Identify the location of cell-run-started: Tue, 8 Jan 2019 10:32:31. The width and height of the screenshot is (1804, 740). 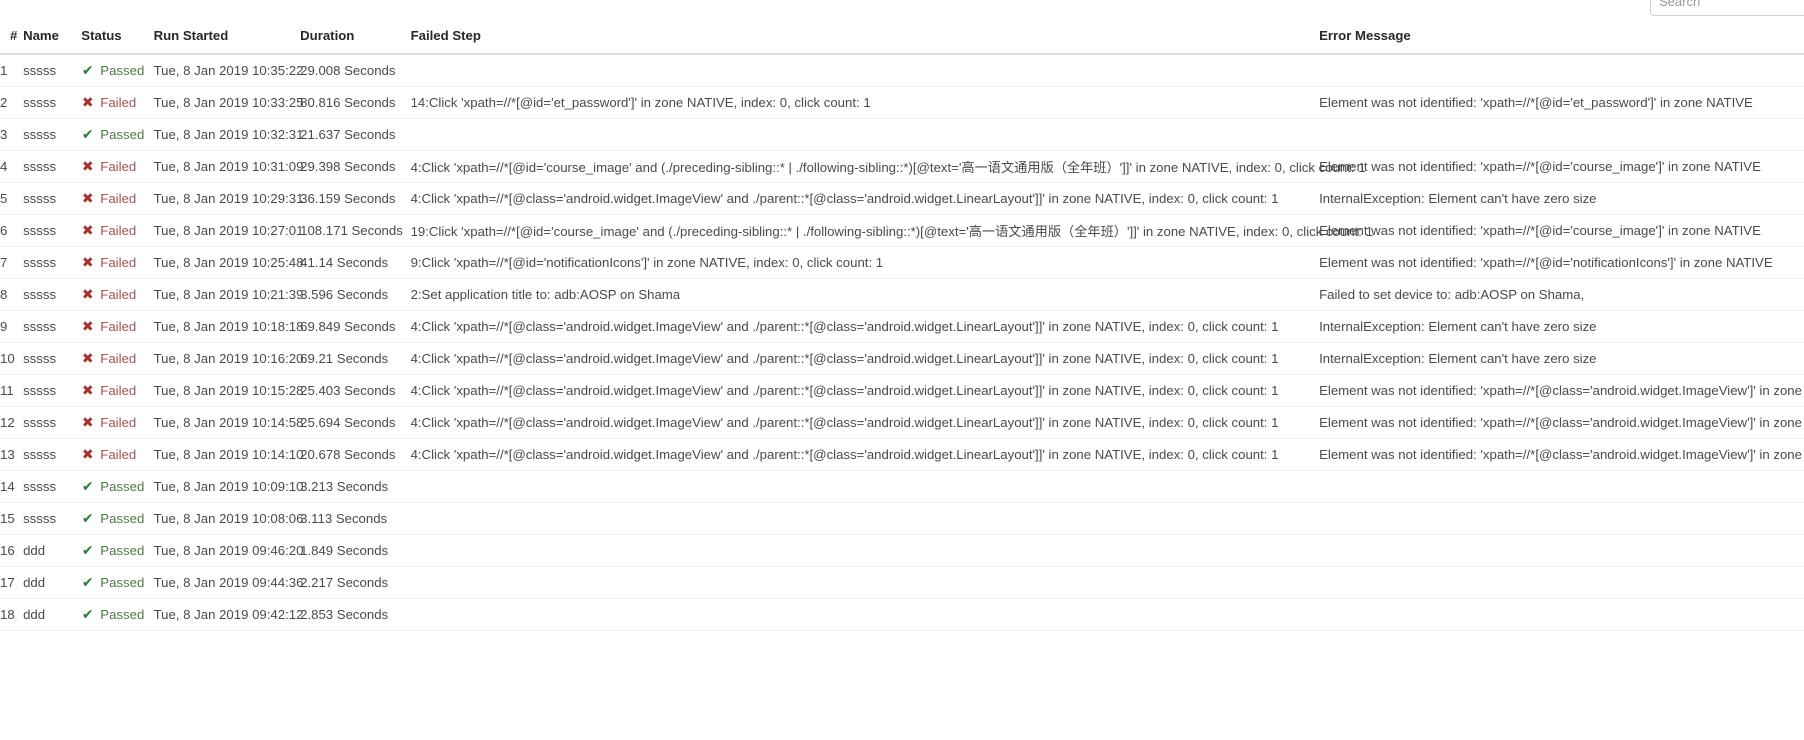
(228, 134).